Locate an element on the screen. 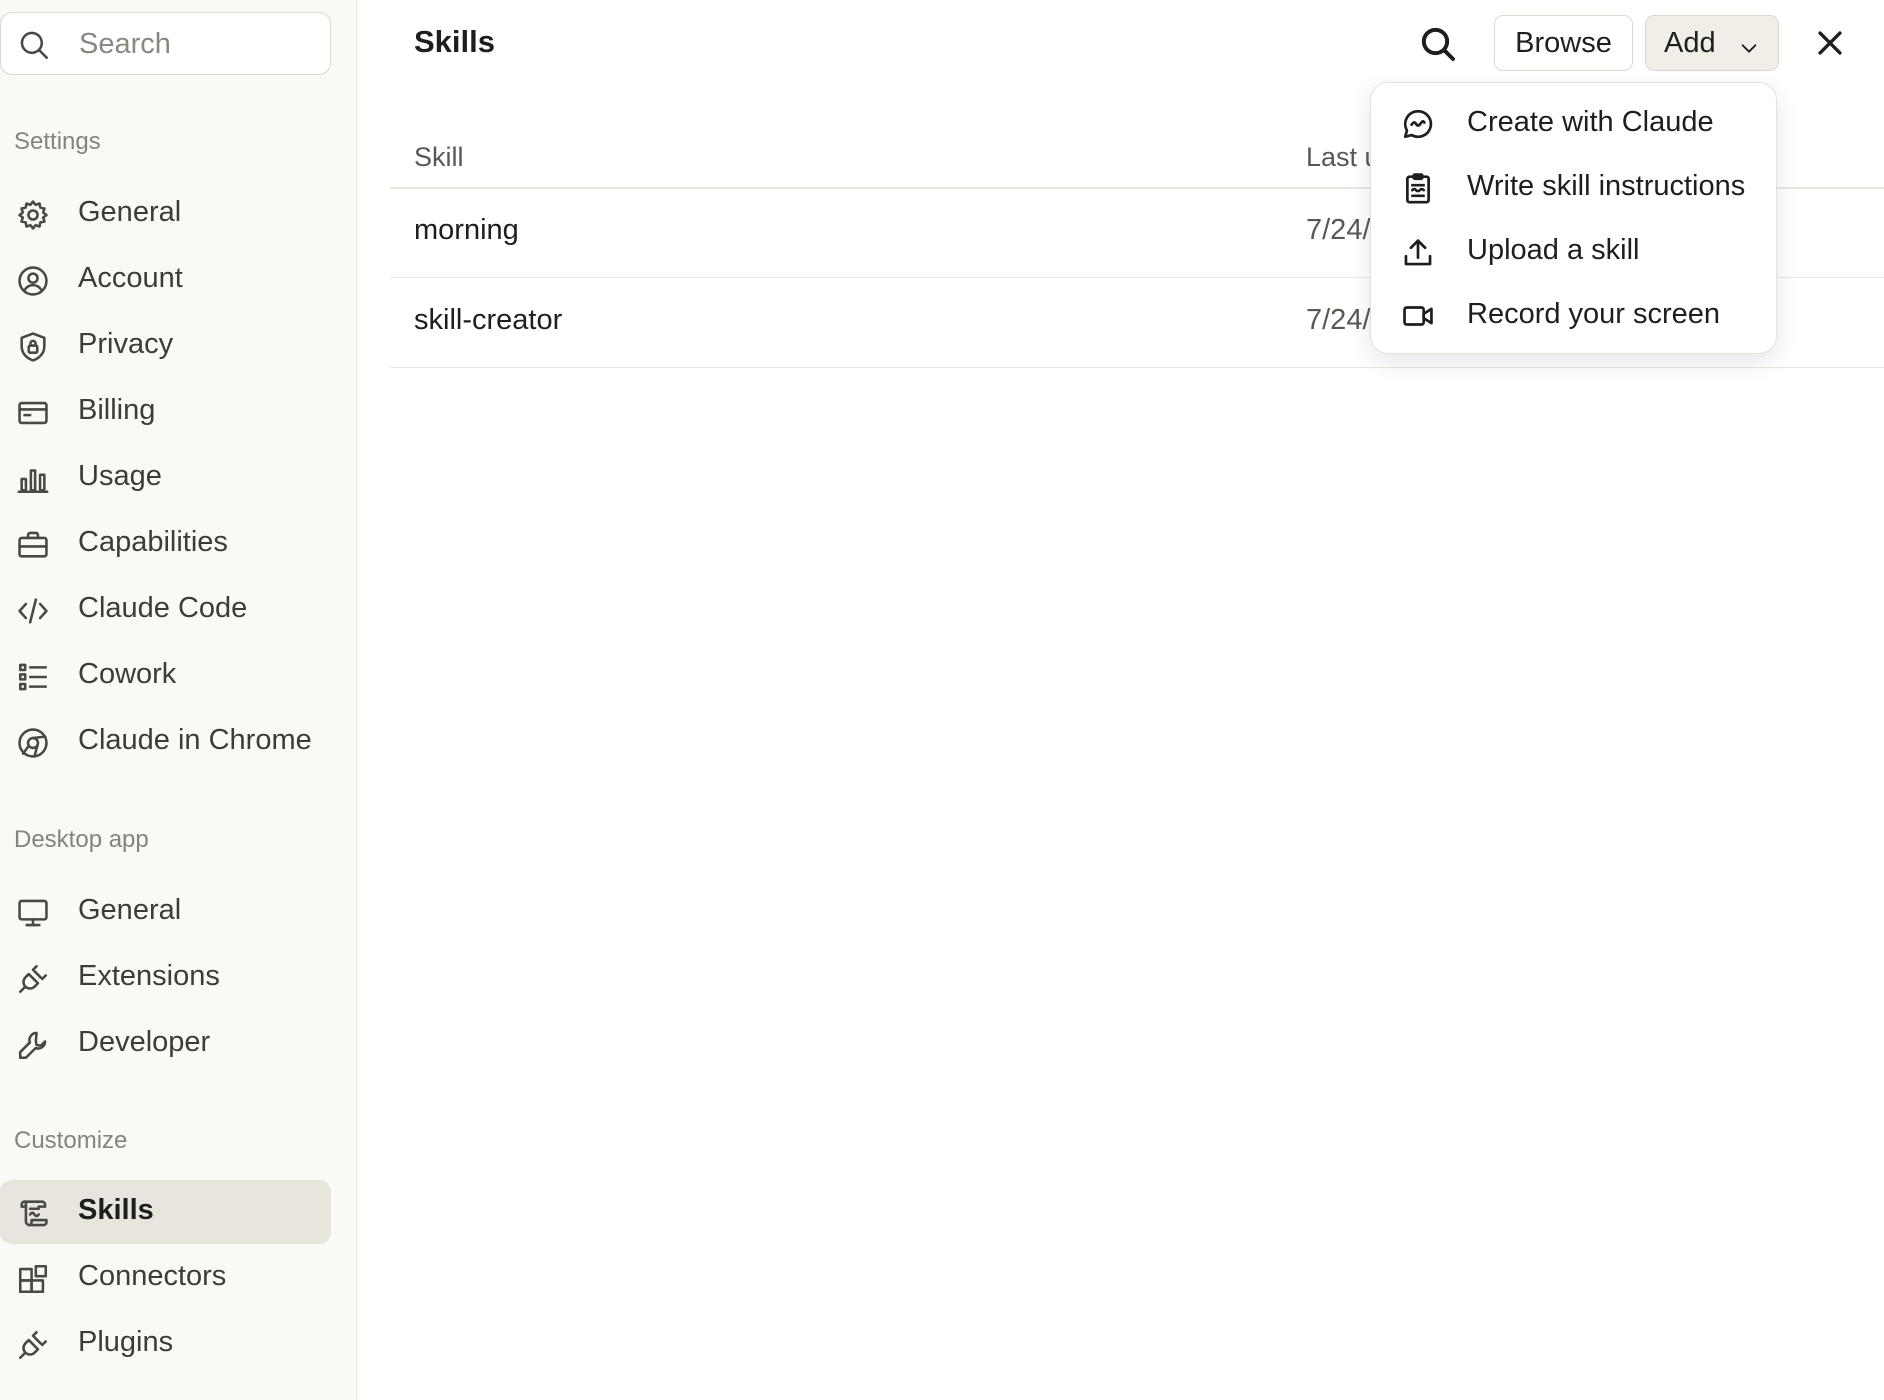  sidebar-item-label: Account is located at coordinates (130, 278).